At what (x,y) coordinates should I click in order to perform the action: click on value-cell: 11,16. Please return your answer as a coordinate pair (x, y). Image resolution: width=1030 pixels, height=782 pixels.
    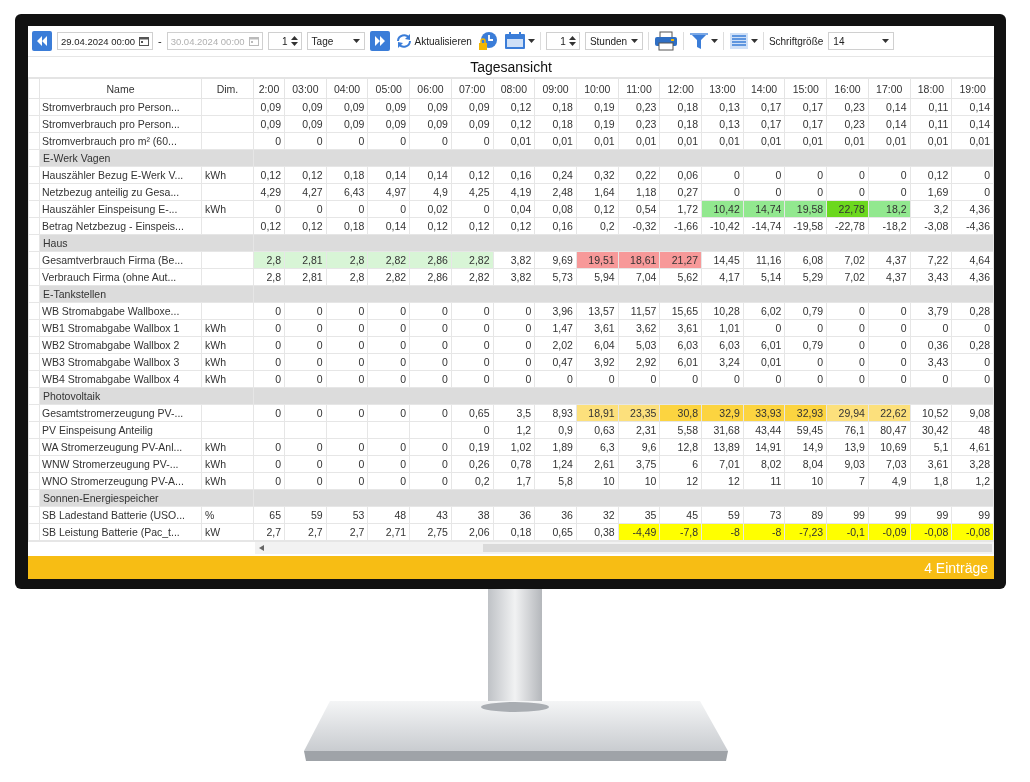
    Looking at the image, I should click on (764, 260).